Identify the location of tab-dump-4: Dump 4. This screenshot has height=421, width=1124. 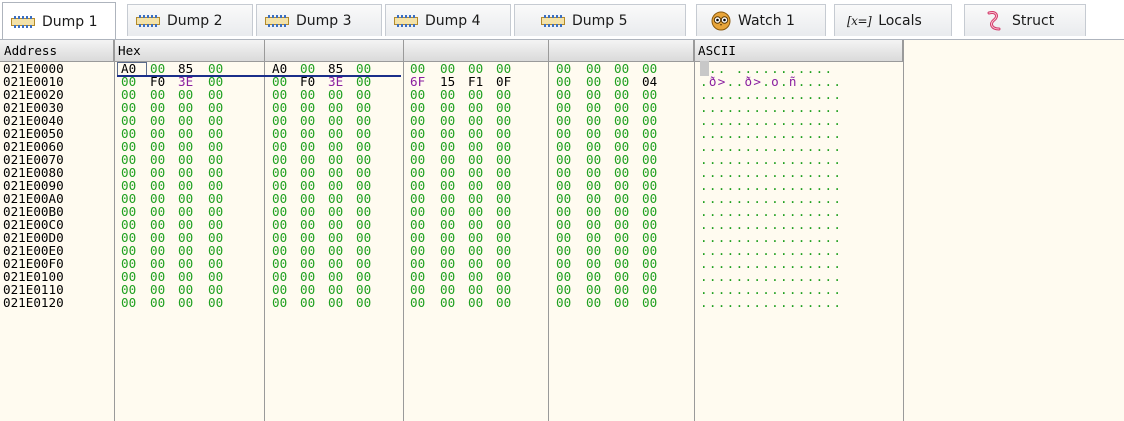
(448, 20).